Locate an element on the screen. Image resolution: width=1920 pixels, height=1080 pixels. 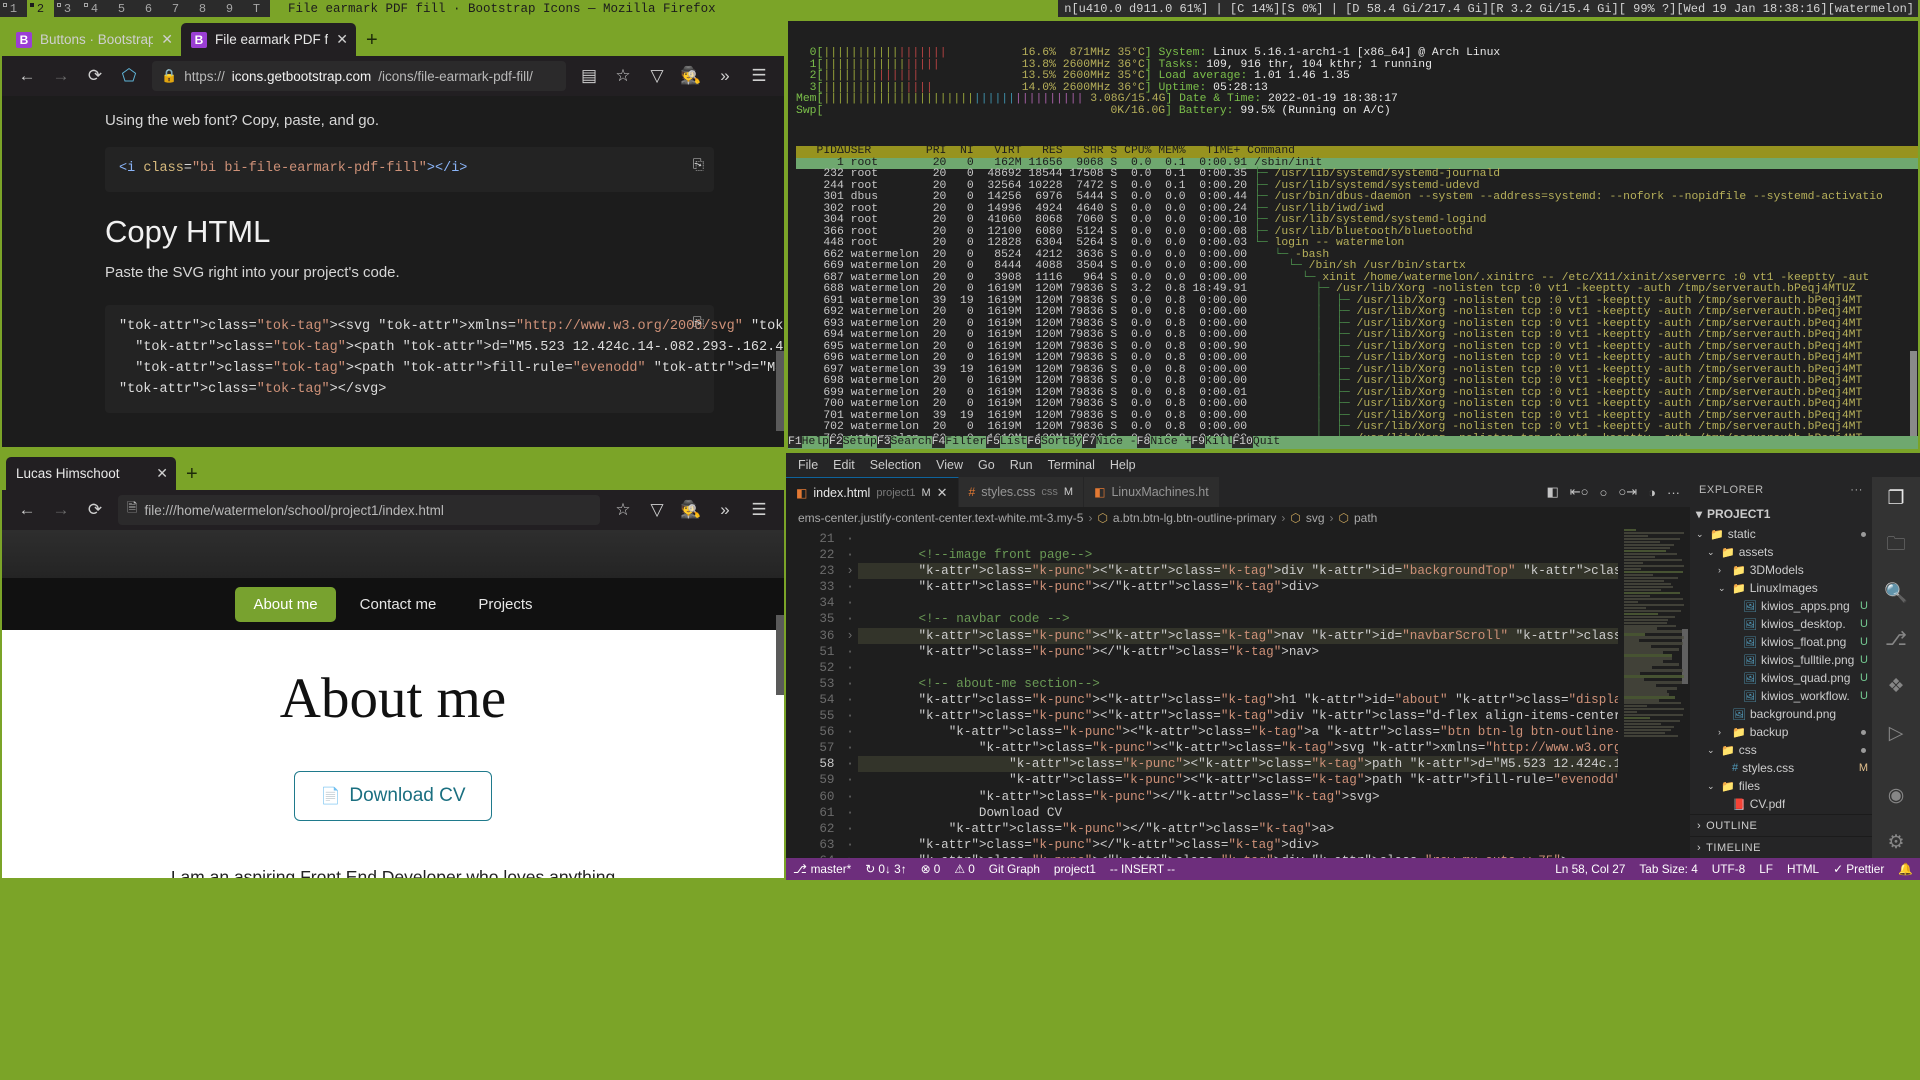
editor-action-icon: ◑ is located at coordinates (1652, 492).